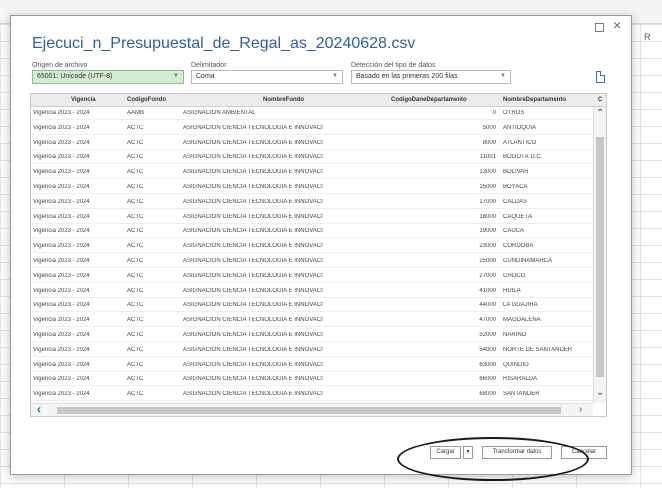 This screenshot has height=488, width=662. What do you see at coordinates (487, 261) in the screenshot?
I see `table-cell: 25000` at bounding box center [487, 261].